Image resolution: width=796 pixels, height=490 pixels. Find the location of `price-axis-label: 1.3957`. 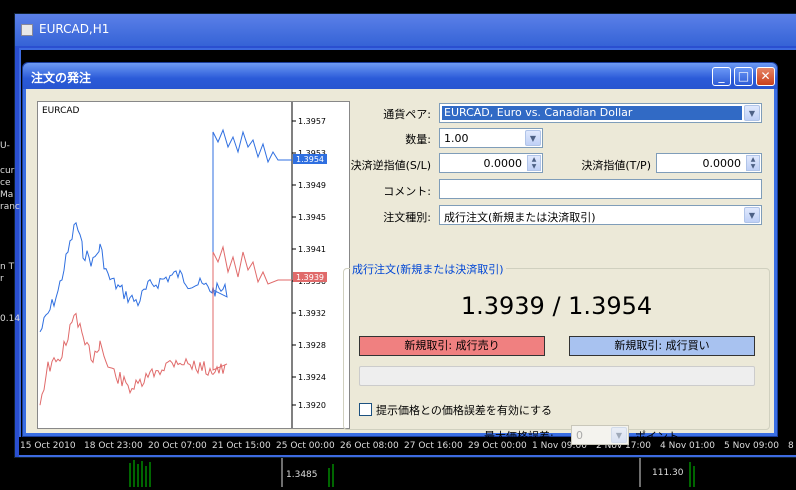

price-axis-label: 1.3957 is located at coordinates (312, 121).